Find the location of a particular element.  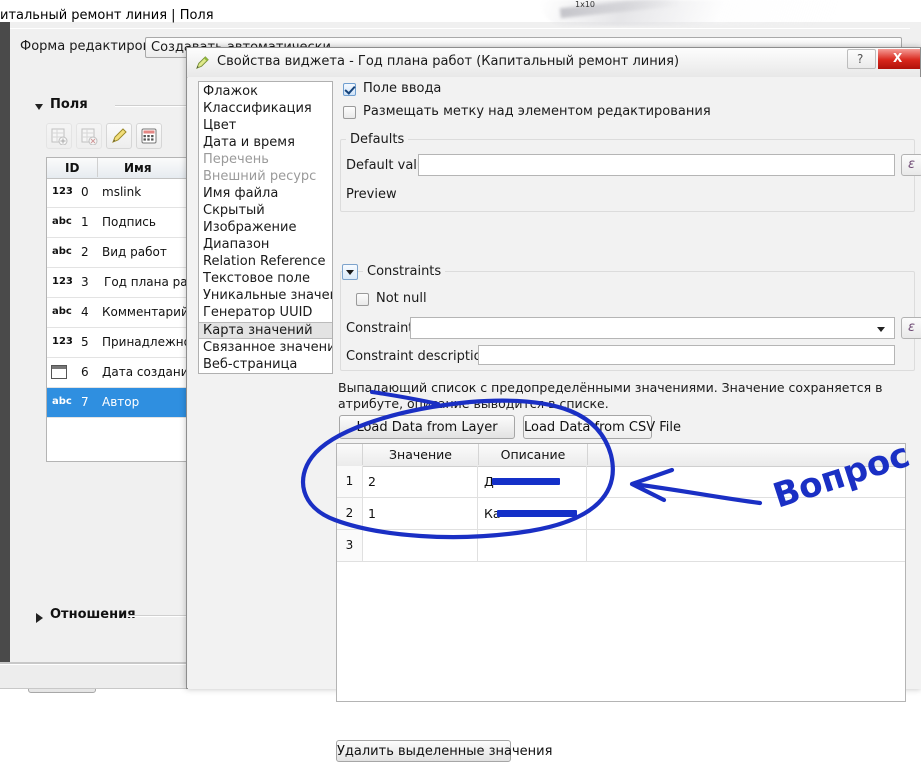

table-row: 3 is located at coordinates (621, 546).